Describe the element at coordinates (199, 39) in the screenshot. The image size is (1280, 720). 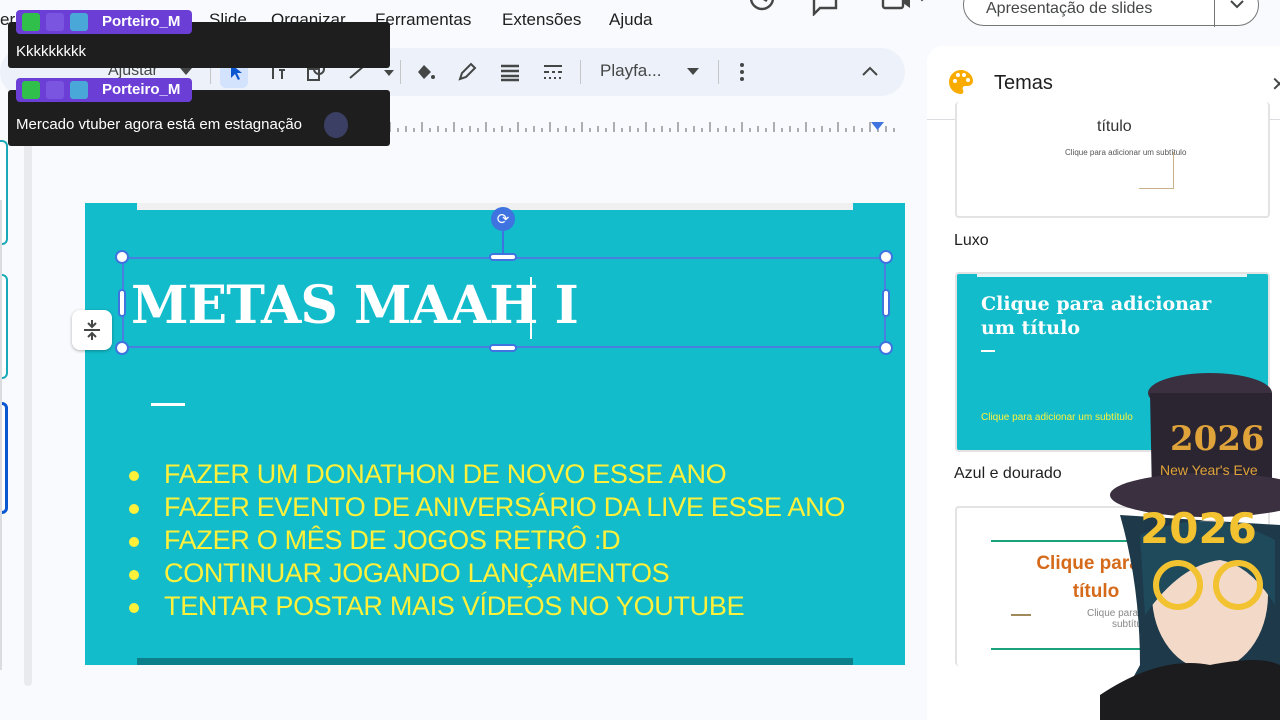
I see `chat-message: Porteiro_M Kkkkkkkkk` at that location.